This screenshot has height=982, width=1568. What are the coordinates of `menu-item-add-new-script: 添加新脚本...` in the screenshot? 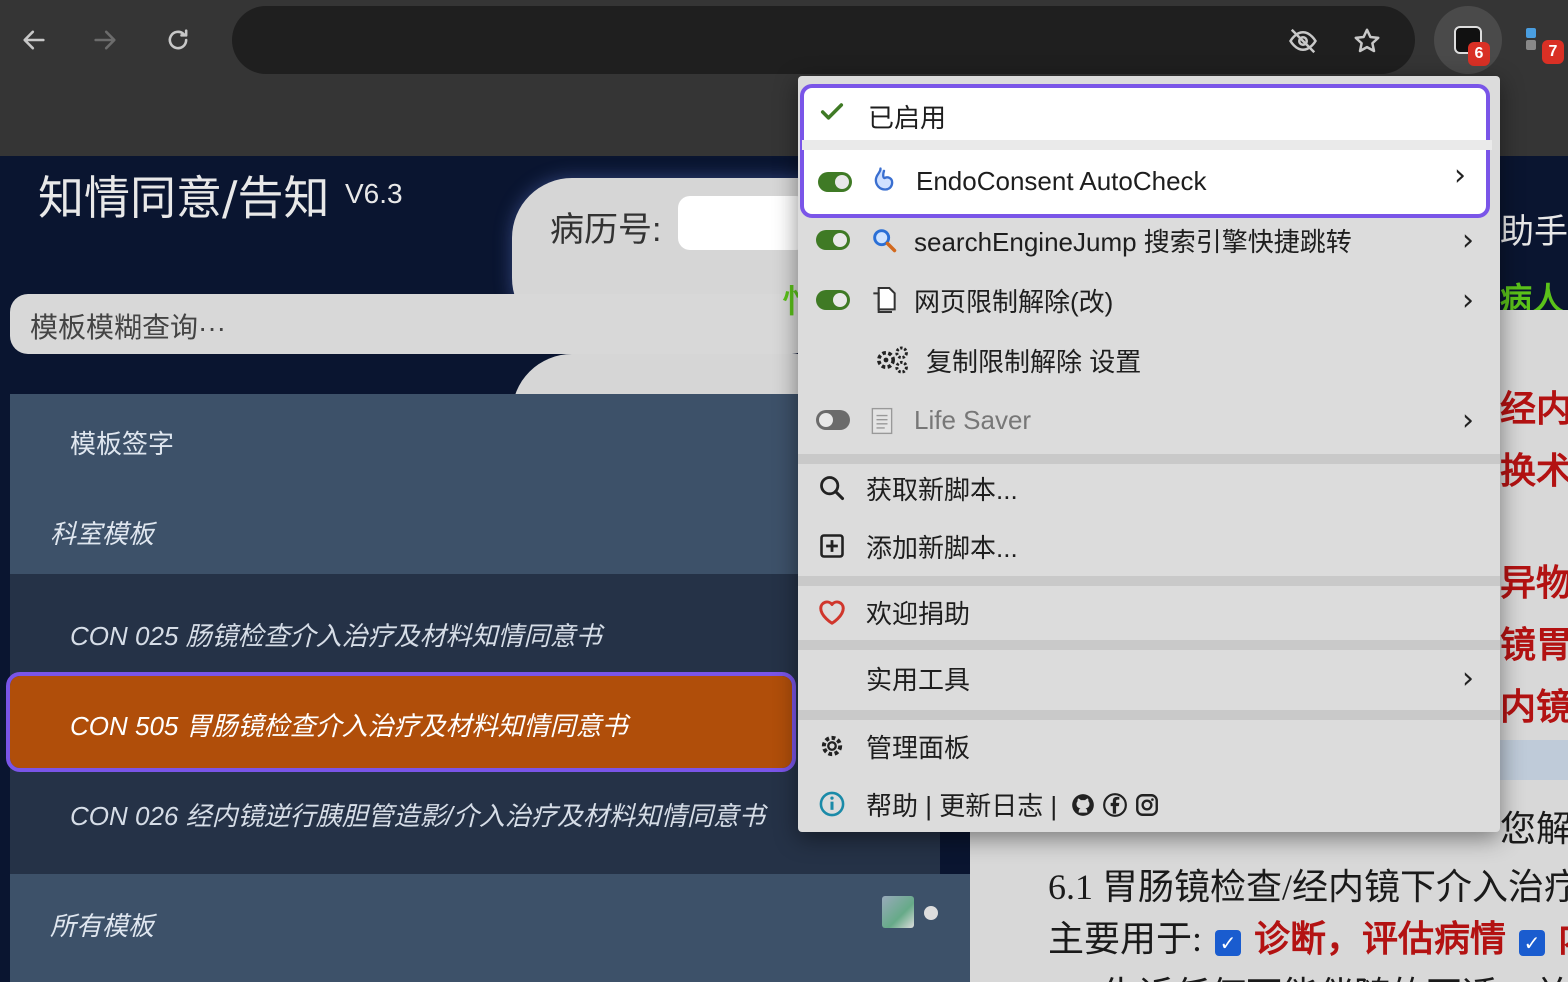 It's located at (1149, 546).